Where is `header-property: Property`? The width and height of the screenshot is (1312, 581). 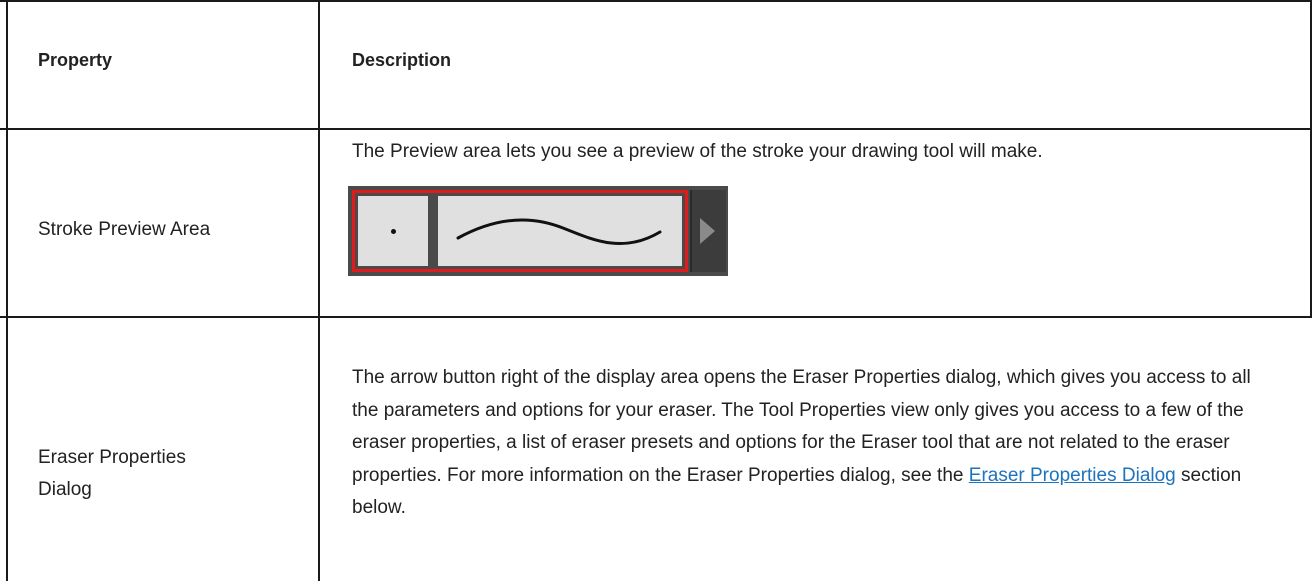 header-property: Property is located at coordinates (75, 60).